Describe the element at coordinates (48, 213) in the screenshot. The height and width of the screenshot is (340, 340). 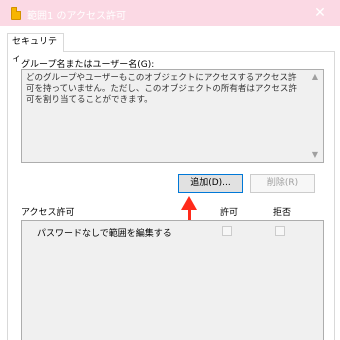
I see `permissions-header: アクセス許可` at that location.